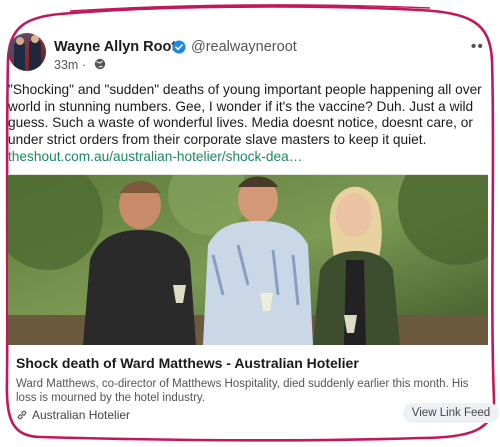 The width and height of the screenshot is (500, 447). I want to click on card-source: Australian Hotelier, so click(73, 415).